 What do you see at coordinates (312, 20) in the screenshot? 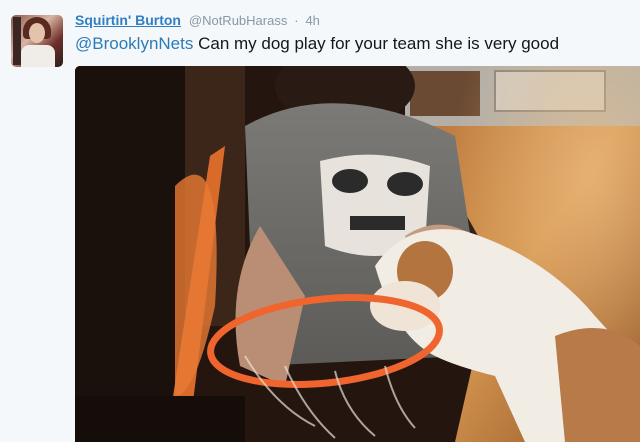
I see `timestamp: 4h` at bounding box center [312, 20].